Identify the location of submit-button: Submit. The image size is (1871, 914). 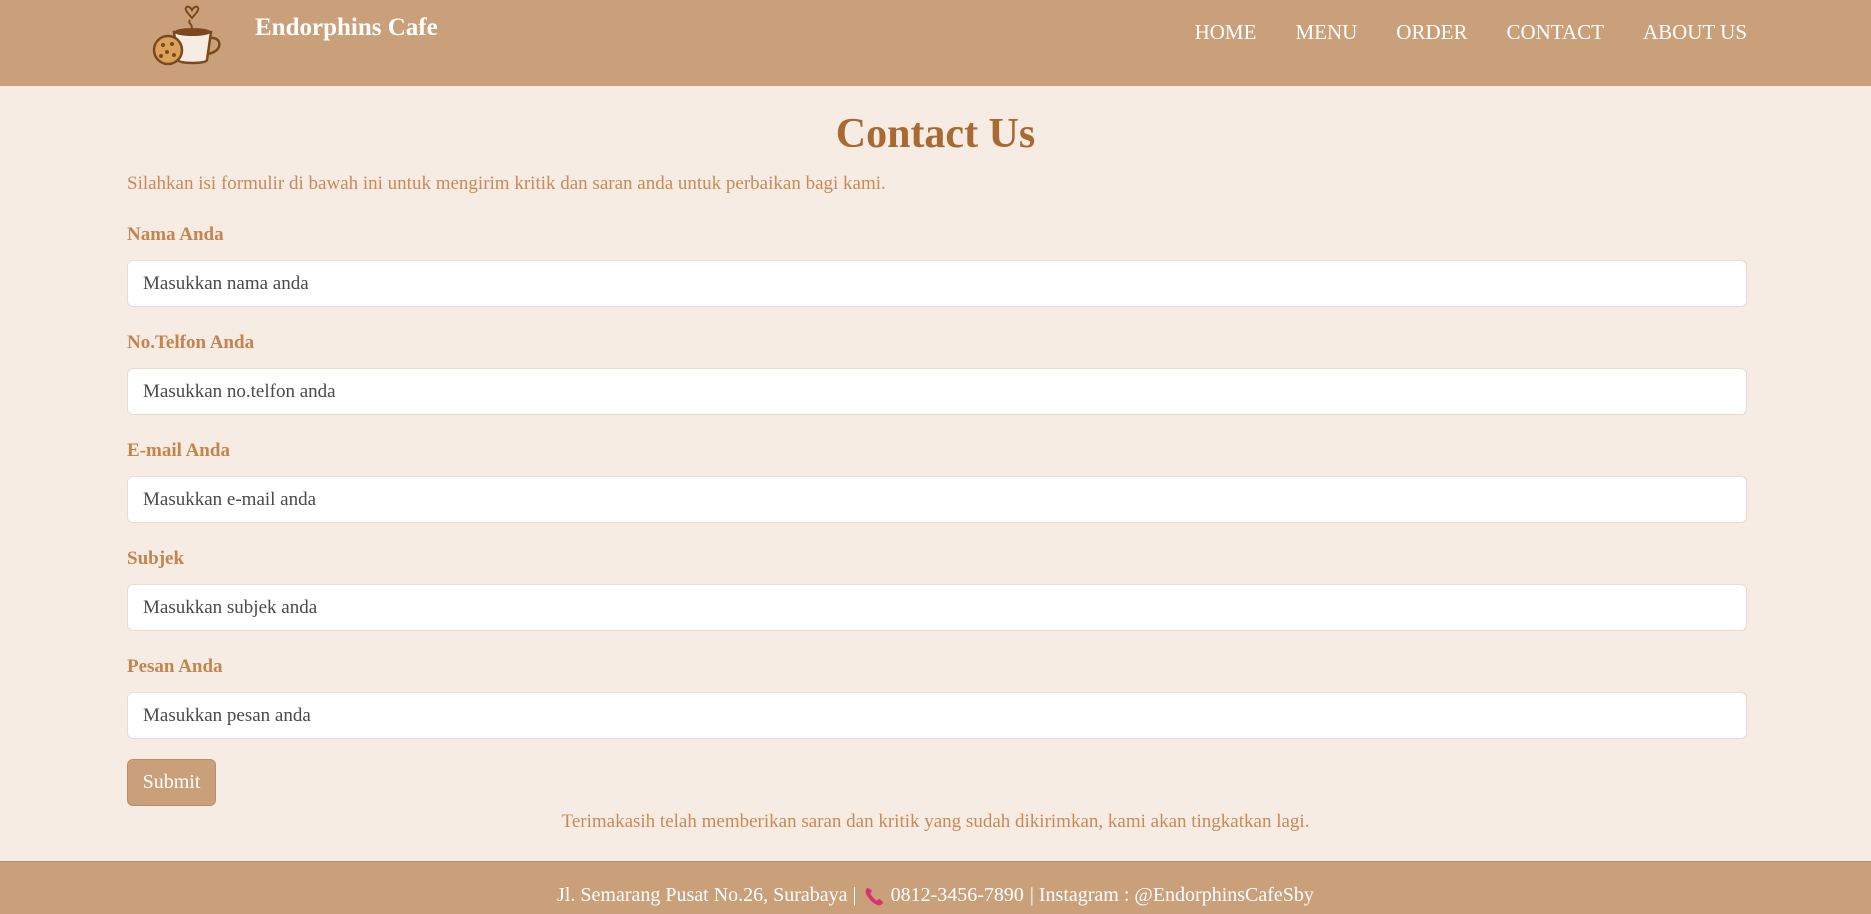
(171, 782).